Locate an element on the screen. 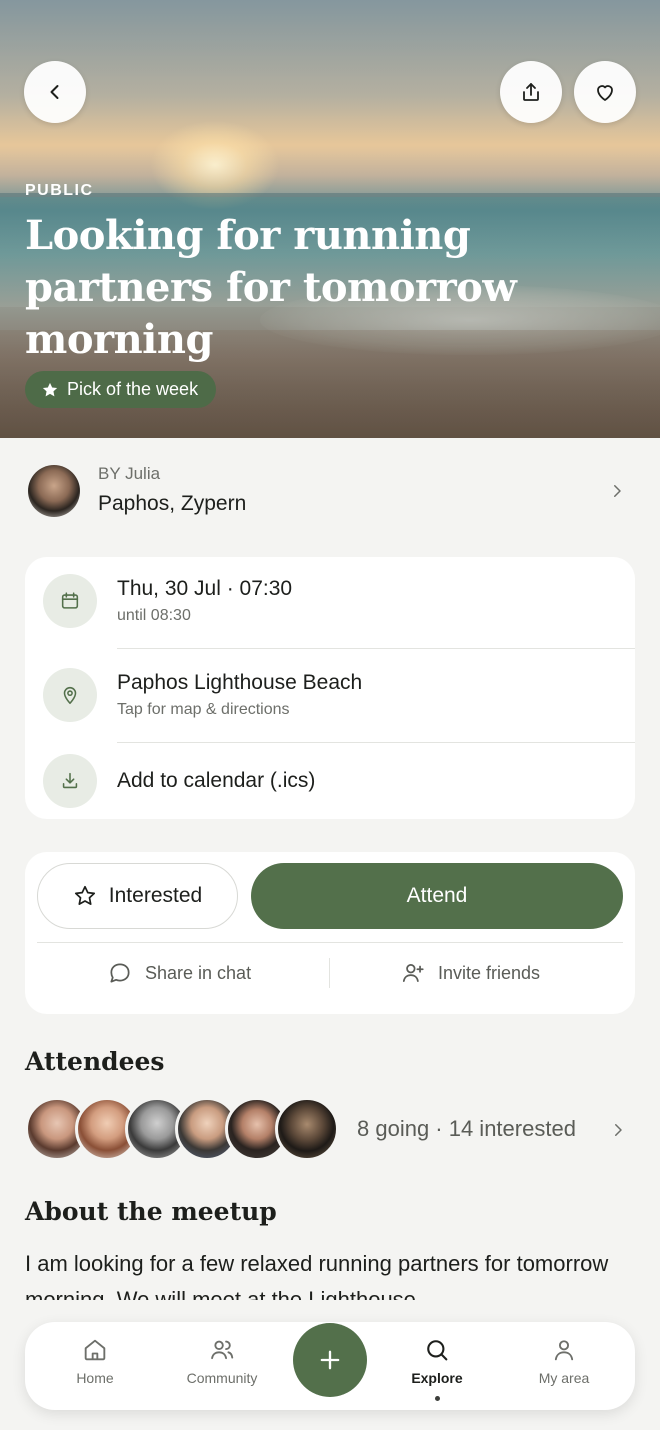  plus-icon is located at coordinates (330, 1360).